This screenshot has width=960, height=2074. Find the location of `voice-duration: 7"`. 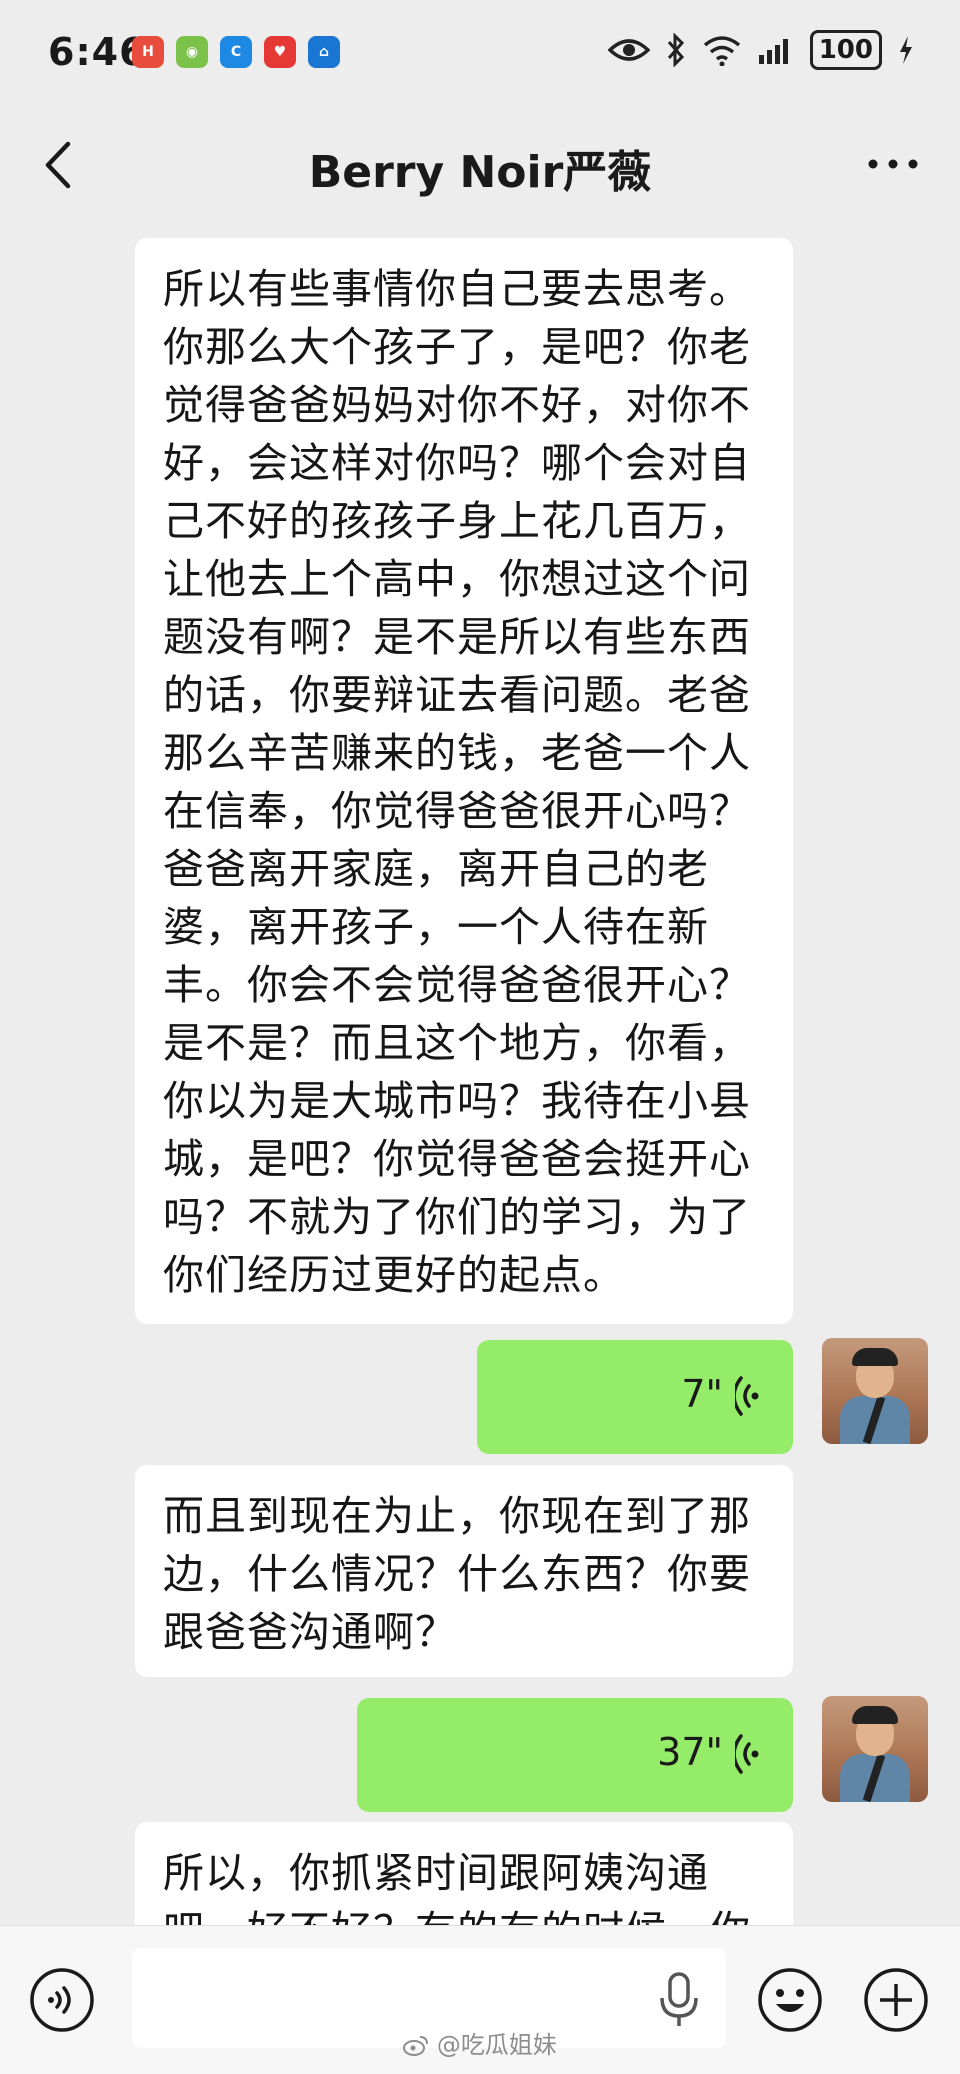

voice-duration: 7" is located at coordinates (702, 1394).